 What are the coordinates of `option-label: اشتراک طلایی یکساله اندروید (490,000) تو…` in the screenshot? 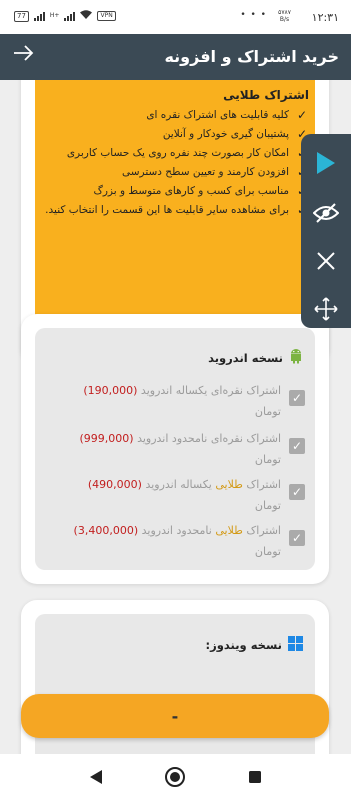 It's located at (184, 495).